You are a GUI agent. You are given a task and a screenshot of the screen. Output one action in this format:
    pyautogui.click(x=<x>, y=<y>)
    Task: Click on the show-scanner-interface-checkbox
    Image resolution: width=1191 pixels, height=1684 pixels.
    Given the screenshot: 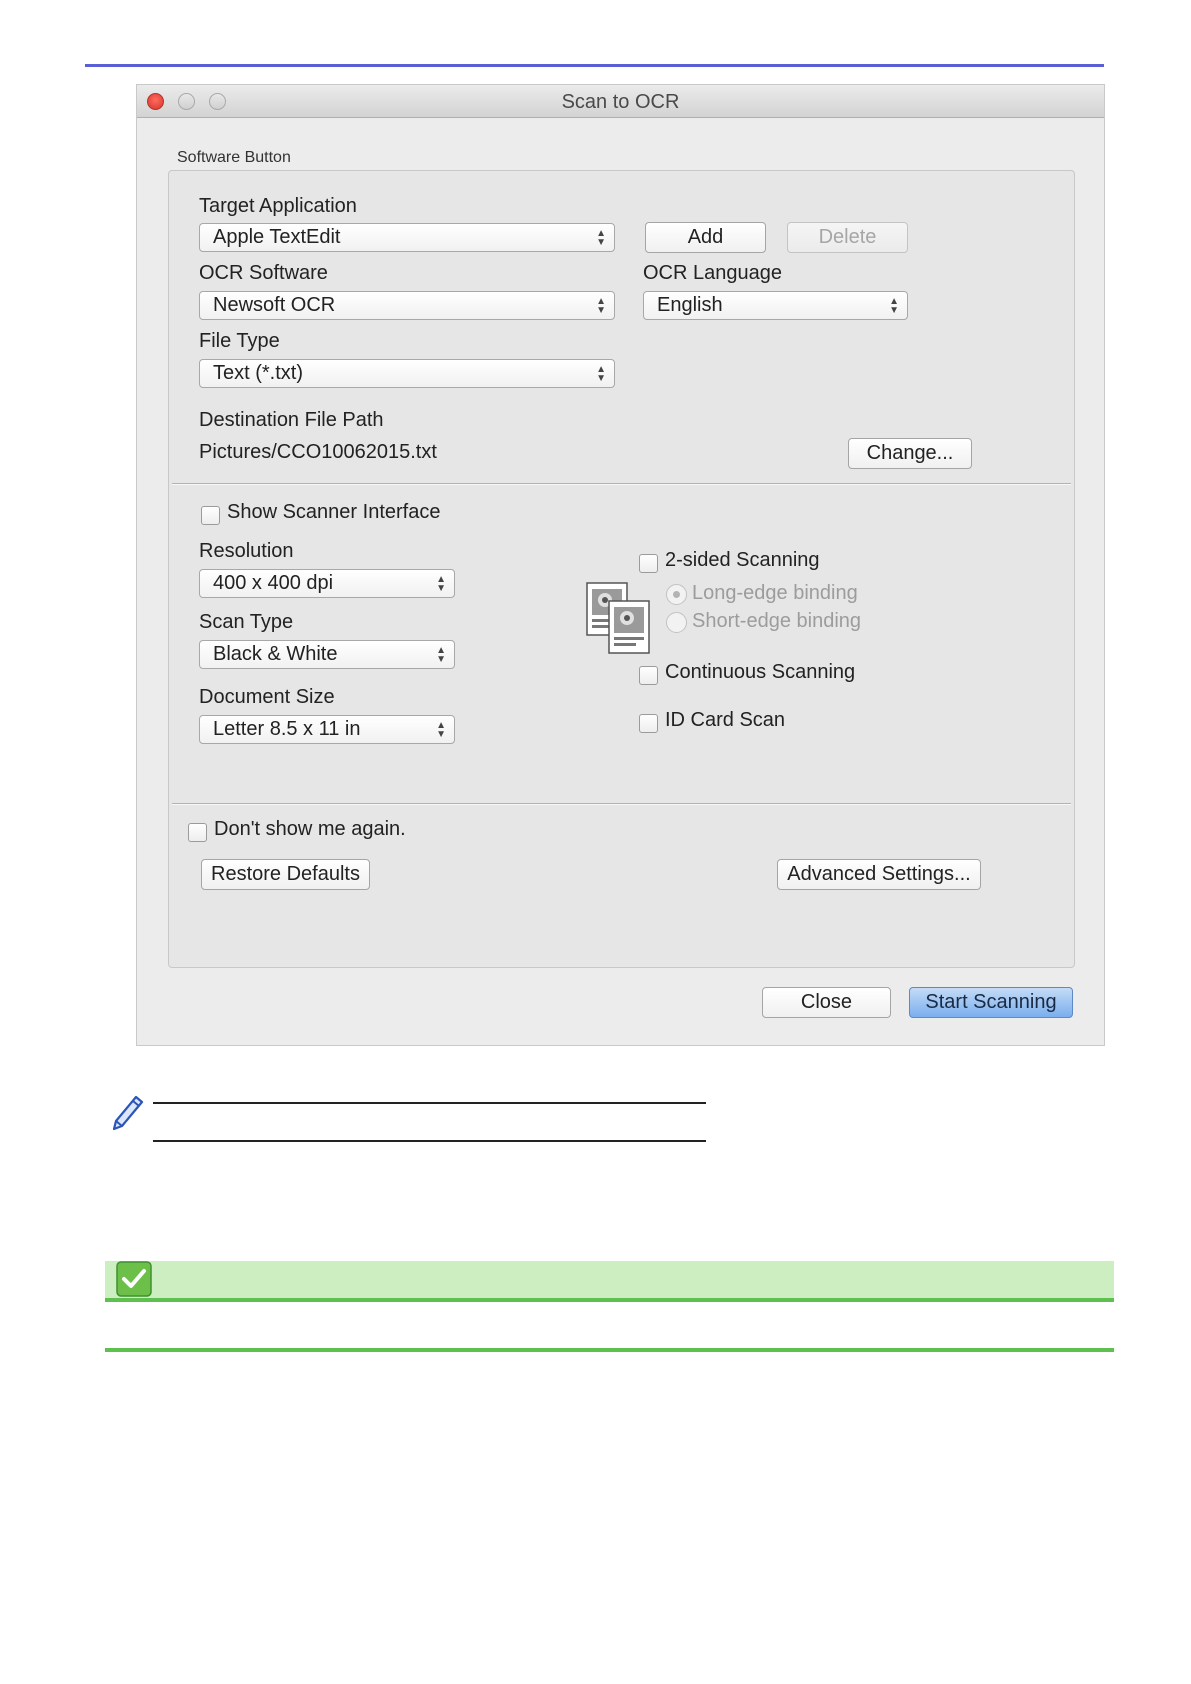 What is the action you would take?
    pyautogui.click(x=210, y=515)
    